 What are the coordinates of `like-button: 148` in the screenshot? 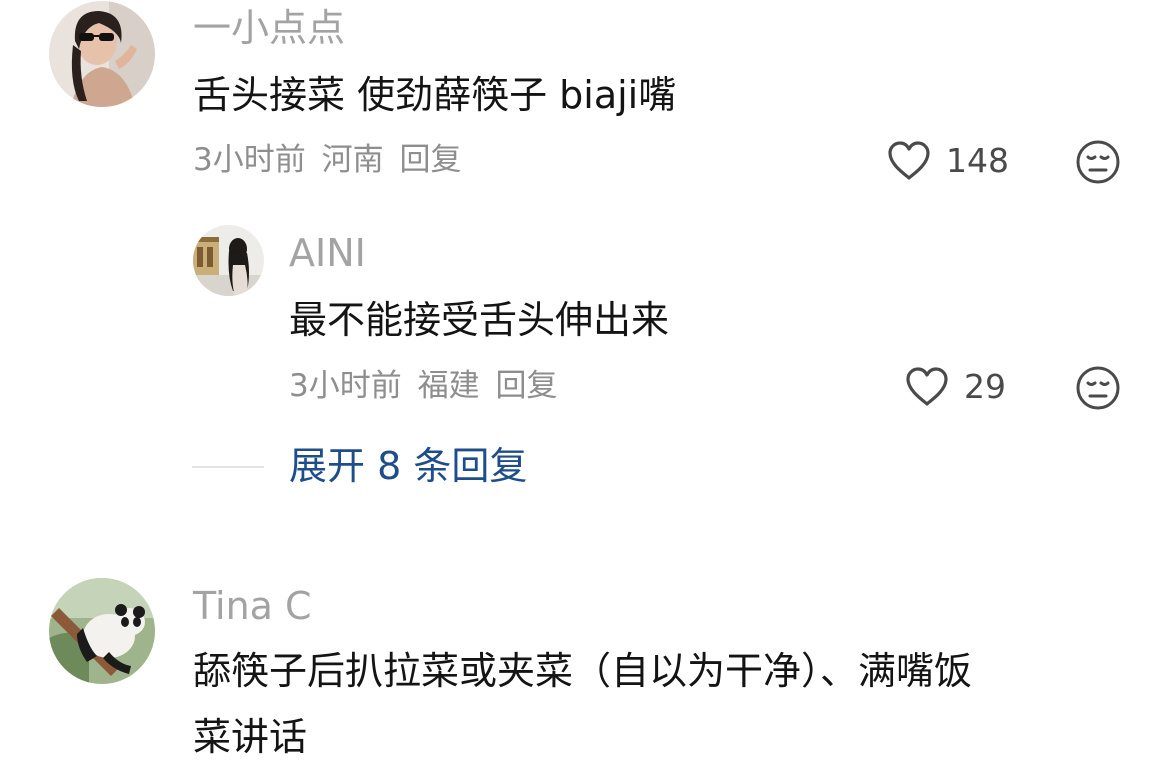 It's located at (947, 161).